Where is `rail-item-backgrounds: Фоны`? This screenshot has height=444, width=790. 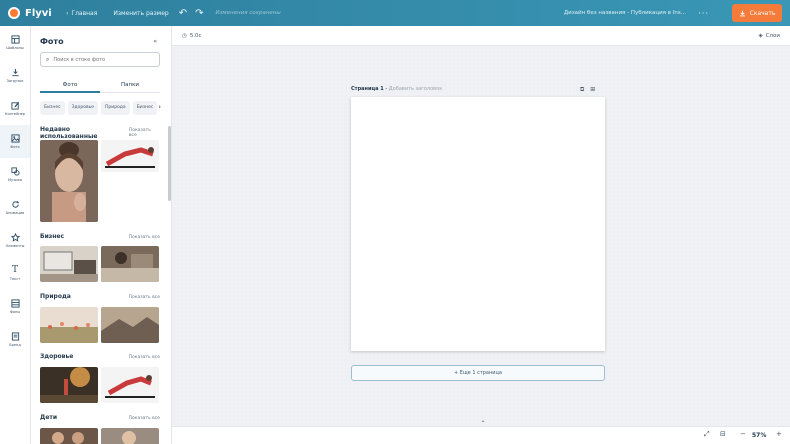
rail-item-backgrounds: Фоны is located at coordinates (15, 306).